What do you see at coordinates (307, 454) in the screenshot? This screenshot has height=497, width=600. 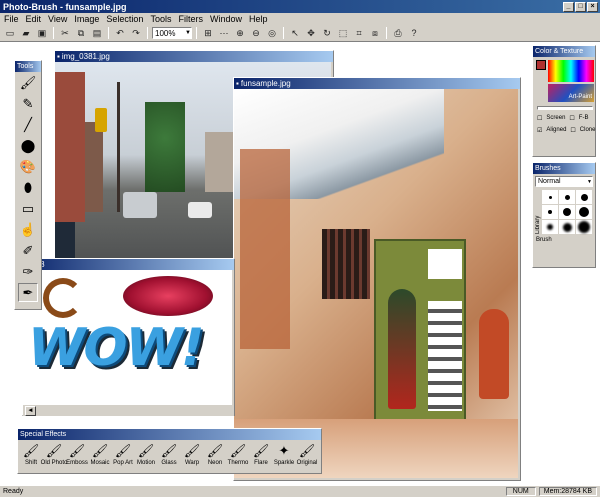 I see `effect-original: 🖌 Original` at bounding box center [307, 454].